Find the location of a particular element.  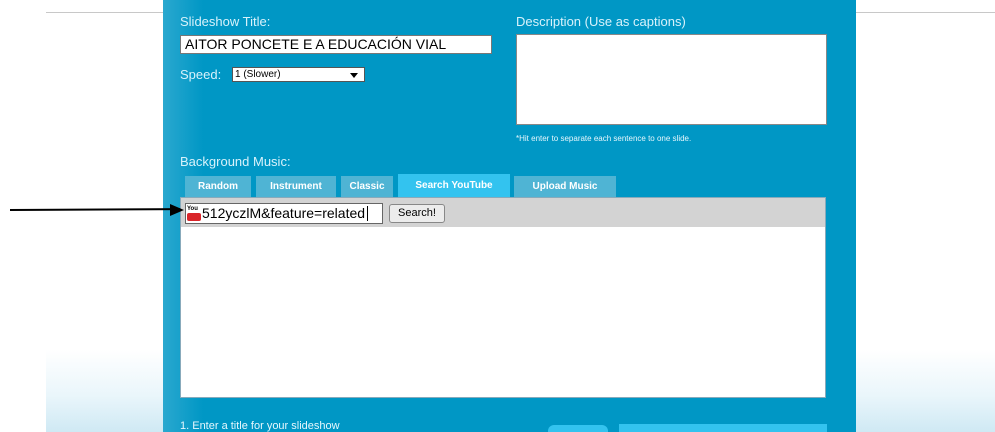

speed-select: 1 (Slower) is located at coordinates (298, 74).